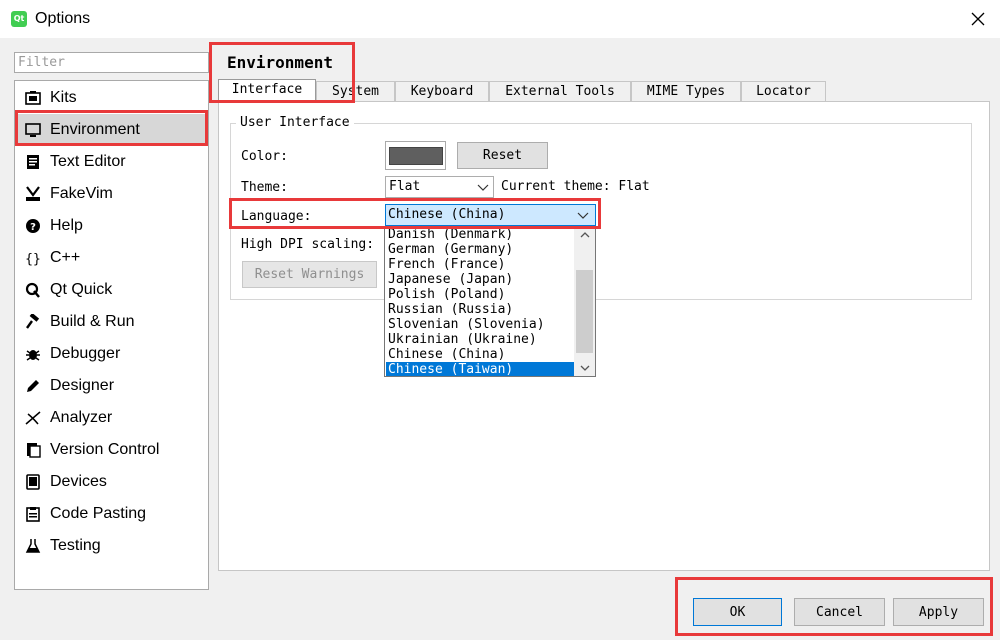  I want to click on sidebar-item-debugger: Debugger, so click(111, 354).